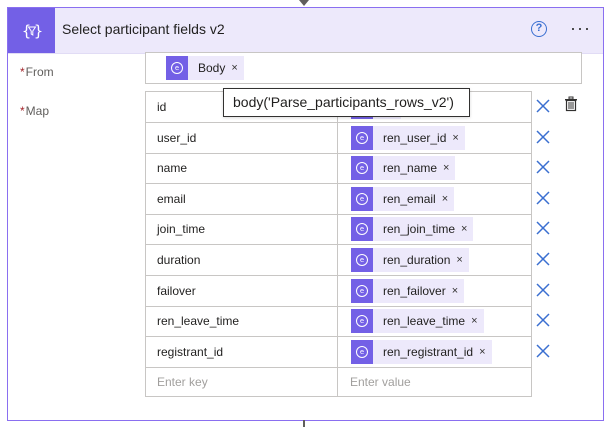  What do you see at coordinates (419, 229) in the screenshot?
I see `token-label: ren_join_time` at bounding box center [419, 229].